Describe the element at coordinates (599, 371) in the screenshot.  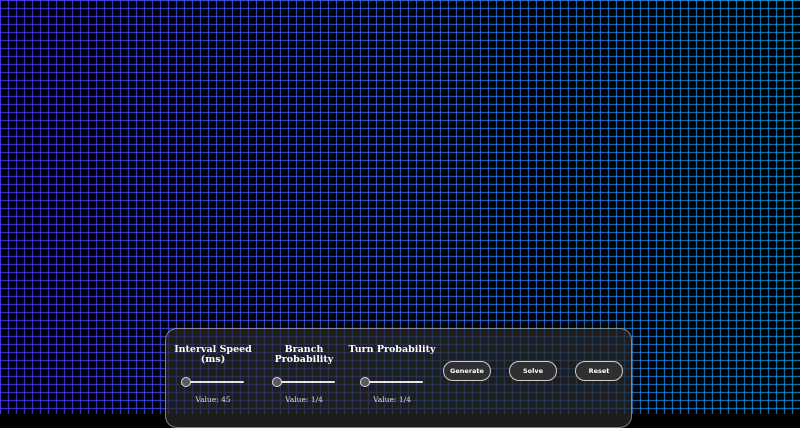
I see `reset-button: Reset` at that location.